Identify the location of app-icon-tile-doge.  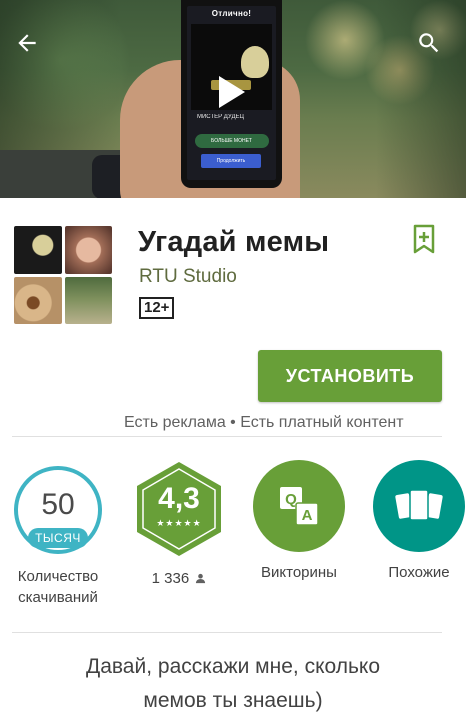
(38, 300).